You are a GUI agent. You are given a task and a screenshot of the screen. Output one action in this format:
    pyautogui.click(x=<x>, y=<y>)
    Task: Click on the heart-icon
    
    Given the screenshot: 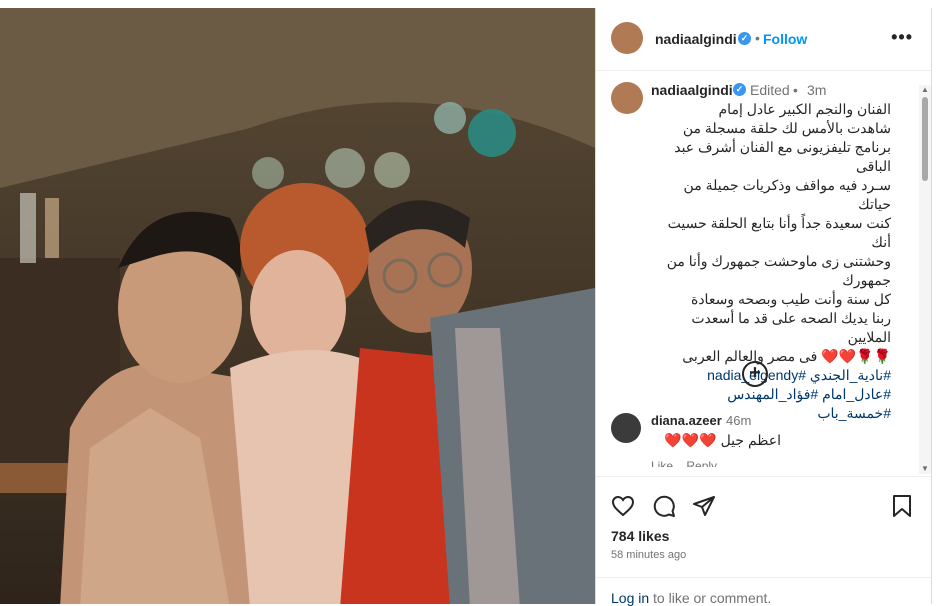 What is the action you would take?
    pyautogui.click(x=623, y=506)
    